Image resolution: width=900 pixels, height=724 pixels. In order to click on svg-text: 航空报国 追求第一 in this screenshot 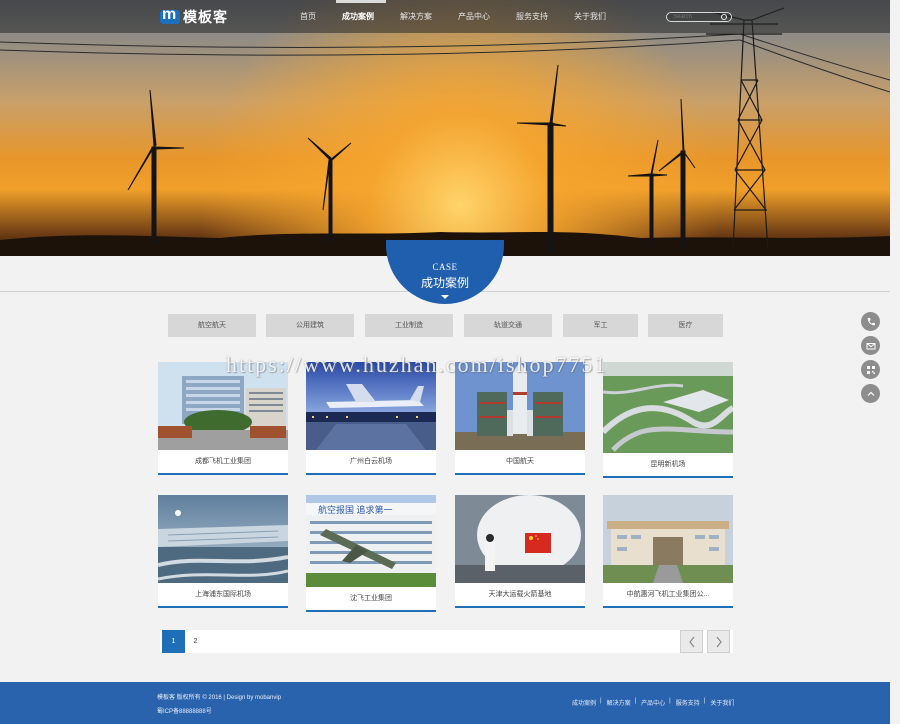, I will do `click(355, 509)`.